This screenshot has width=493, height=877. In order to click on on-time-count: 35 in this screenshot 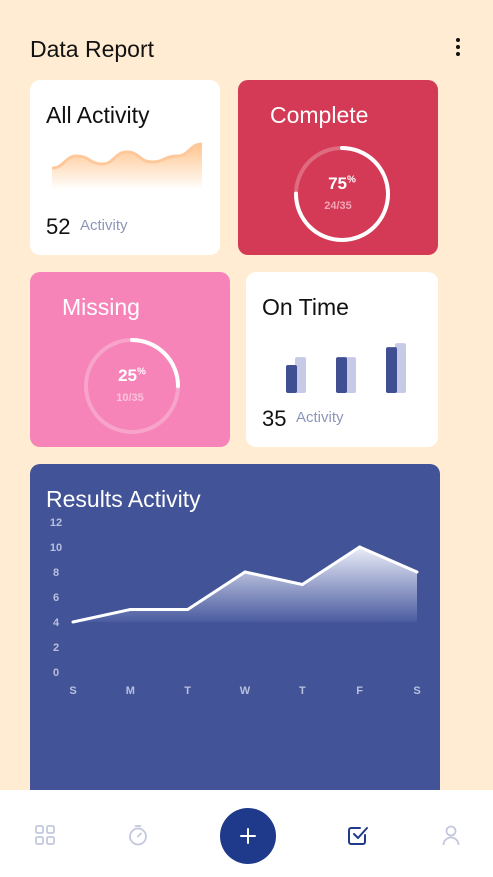, I will do `click(274, 418)`.